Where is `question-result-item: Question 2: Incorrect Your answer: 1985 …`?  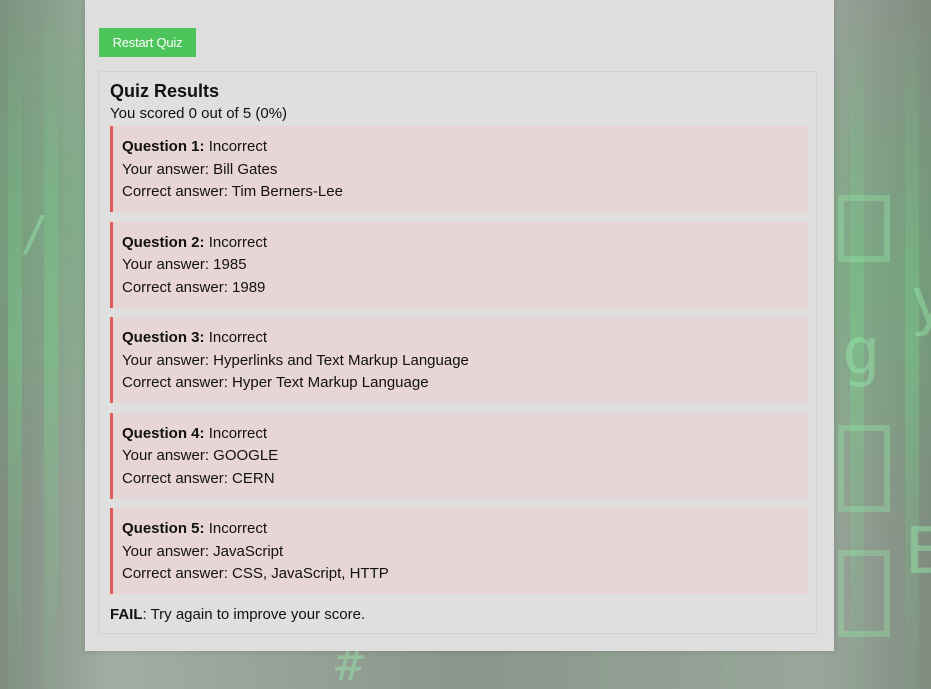 question-result-item: Question 2: Incorrect Your answer: 1985 … is located at coordinates (459, 264).